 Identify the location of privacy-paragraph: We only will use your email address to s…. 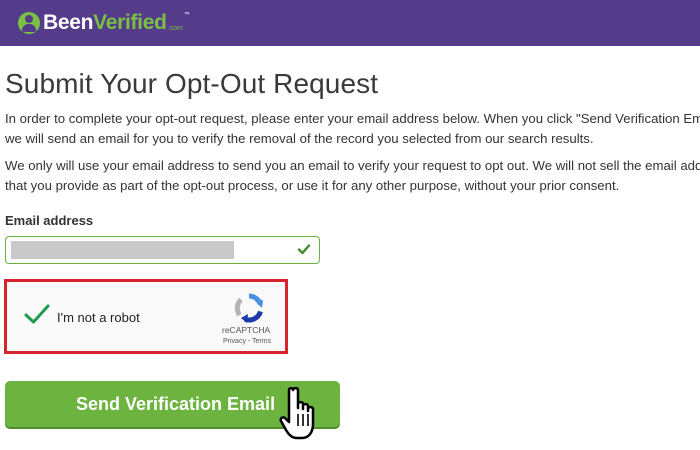
(352, 176).